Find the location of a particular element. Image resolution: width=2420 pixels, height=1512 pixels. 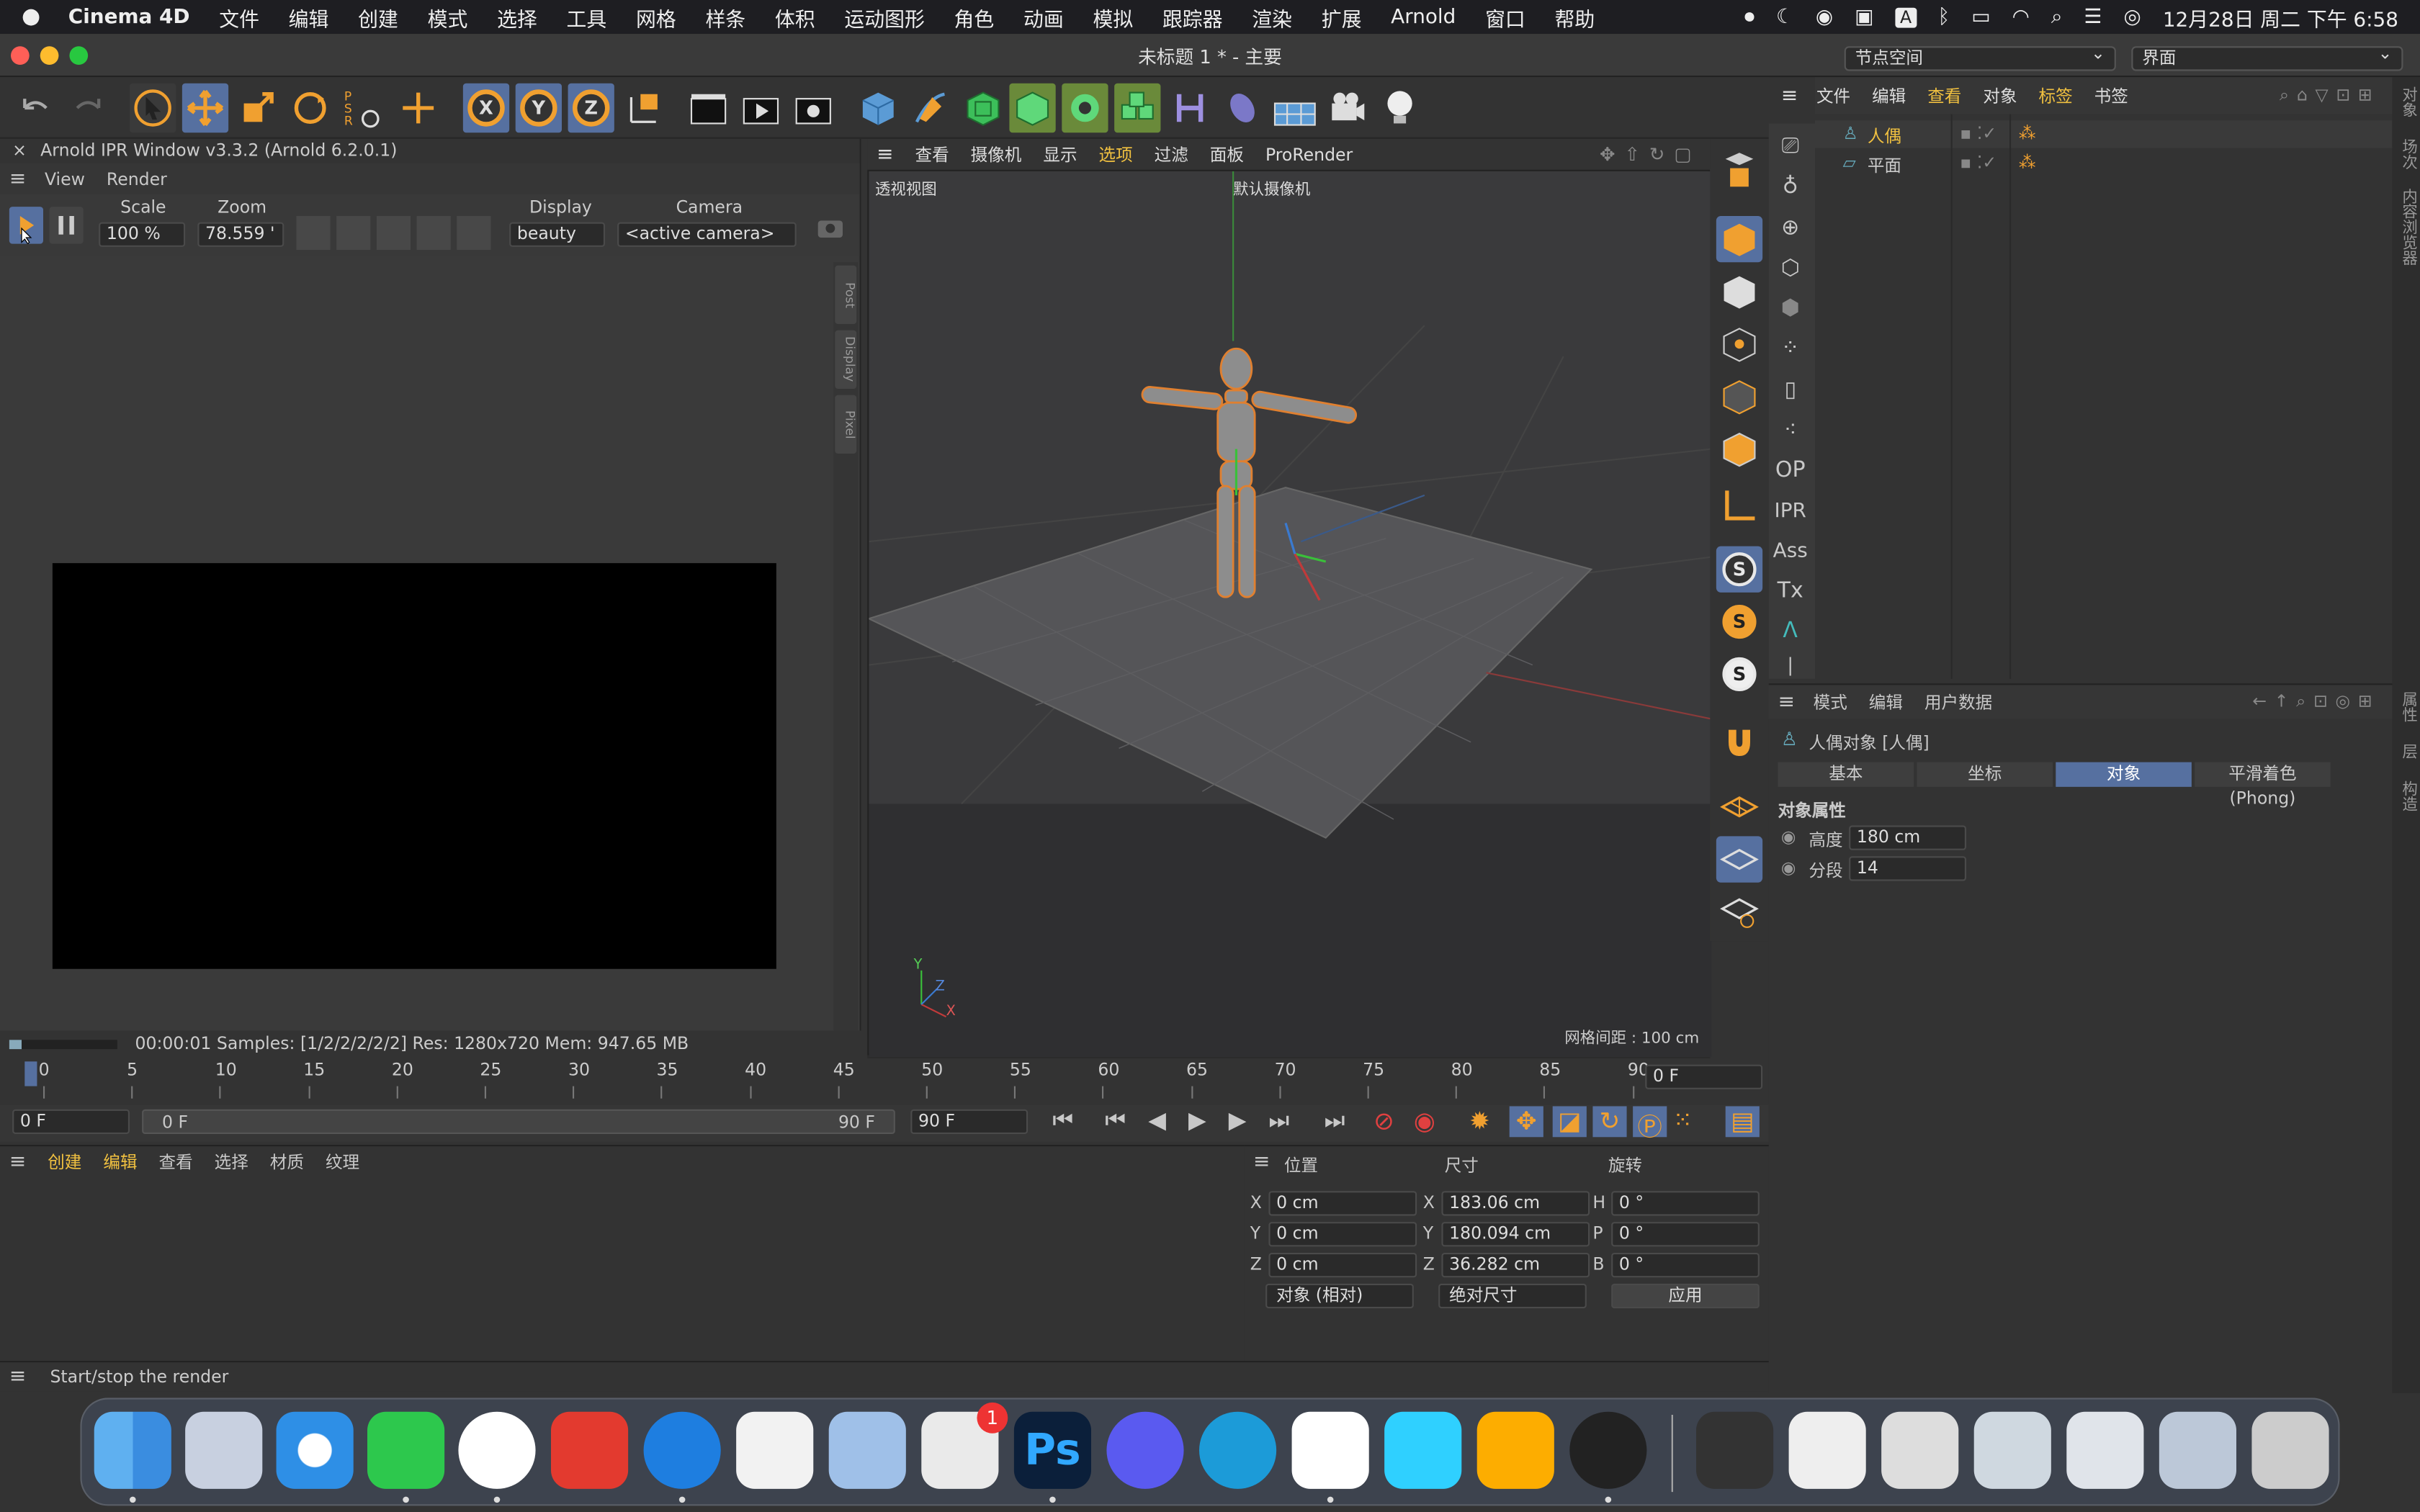

attr-menu-item: 编辑 is located at coordinates (1886, 702).